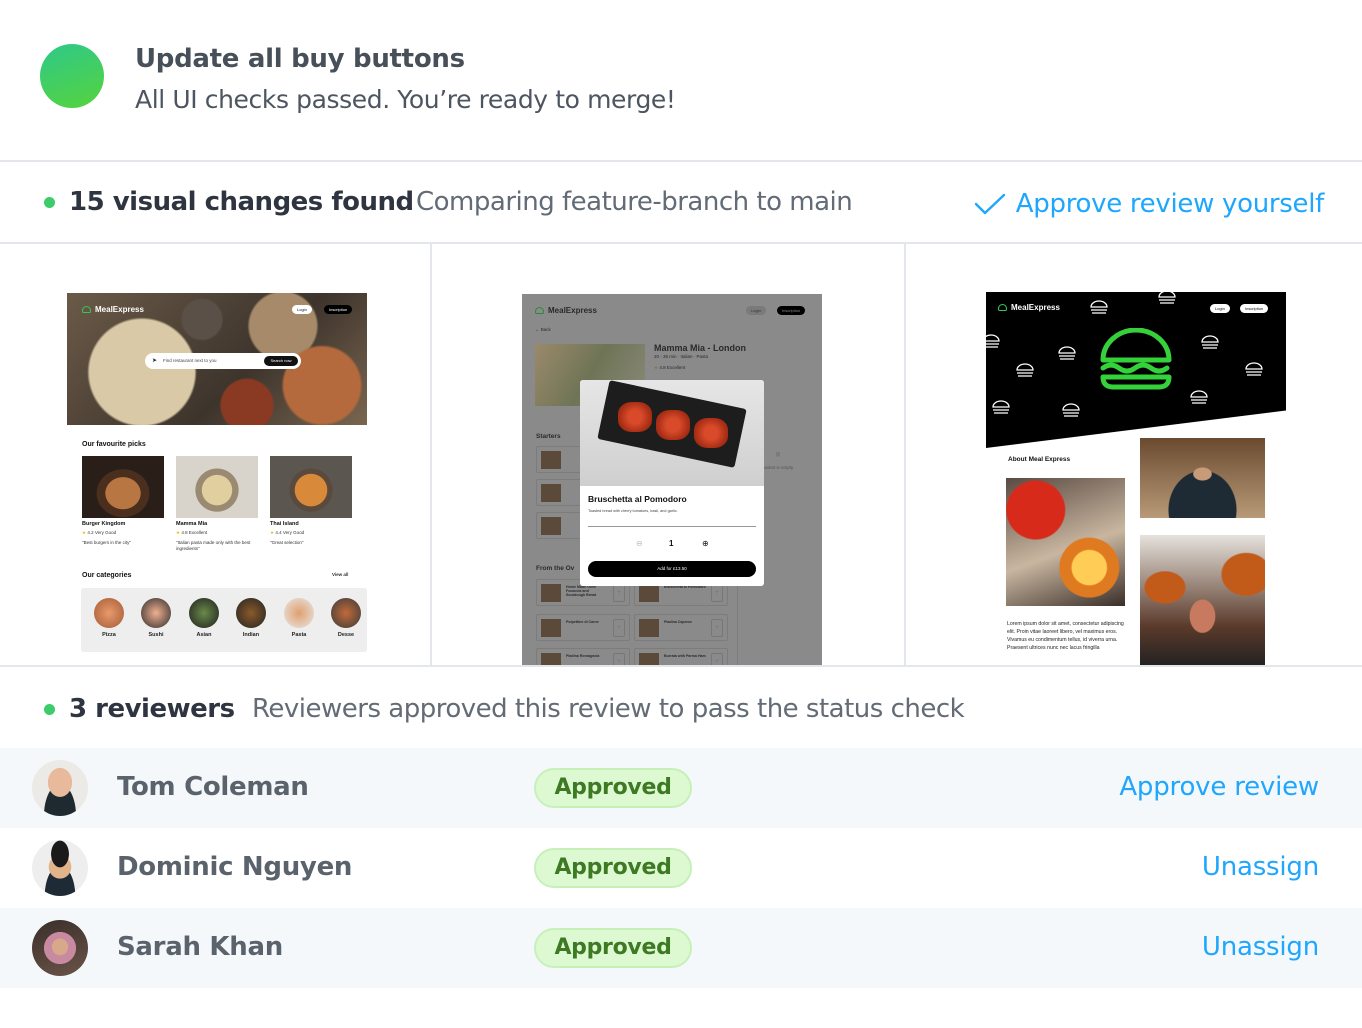  I want to click on category-label: Desse, so click(346, 635).